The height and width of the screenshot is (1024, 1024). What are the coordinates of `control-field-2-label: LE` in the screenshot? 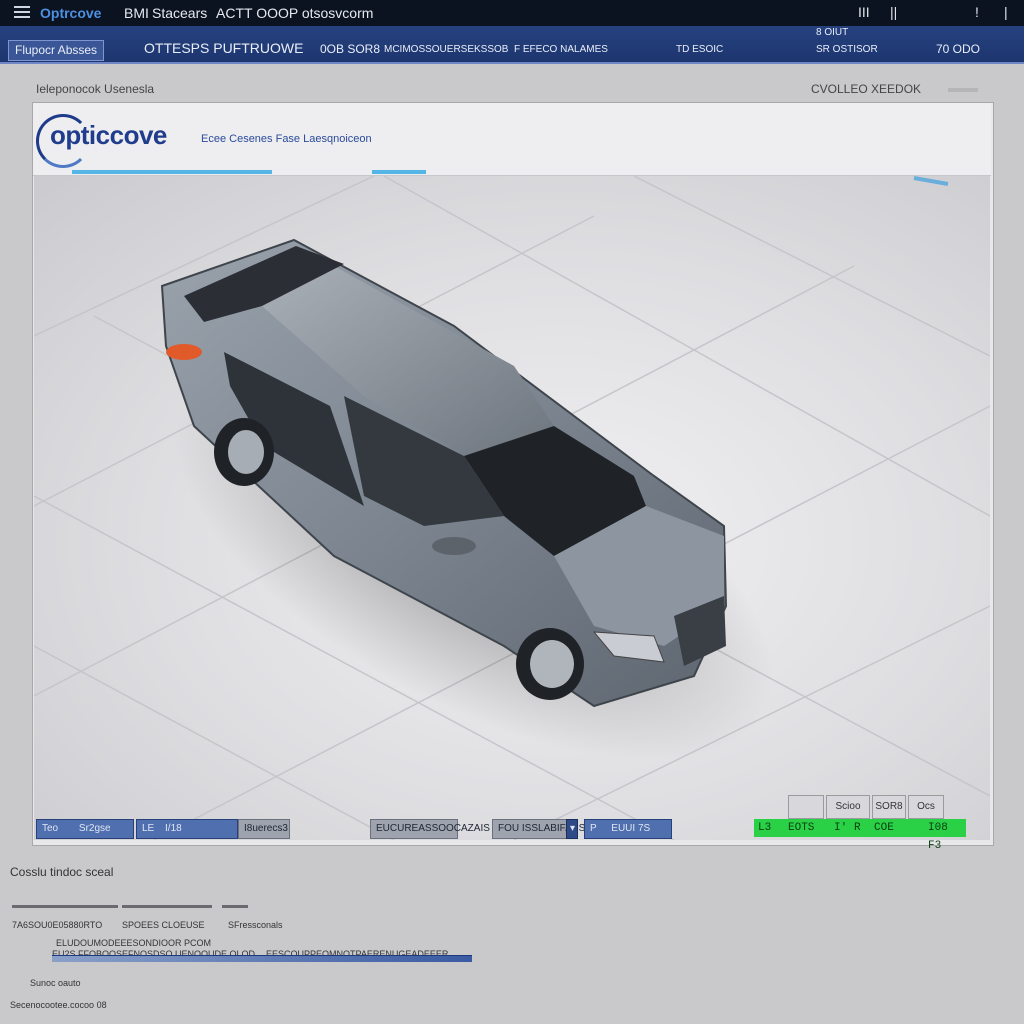 It's located at (148, 828).